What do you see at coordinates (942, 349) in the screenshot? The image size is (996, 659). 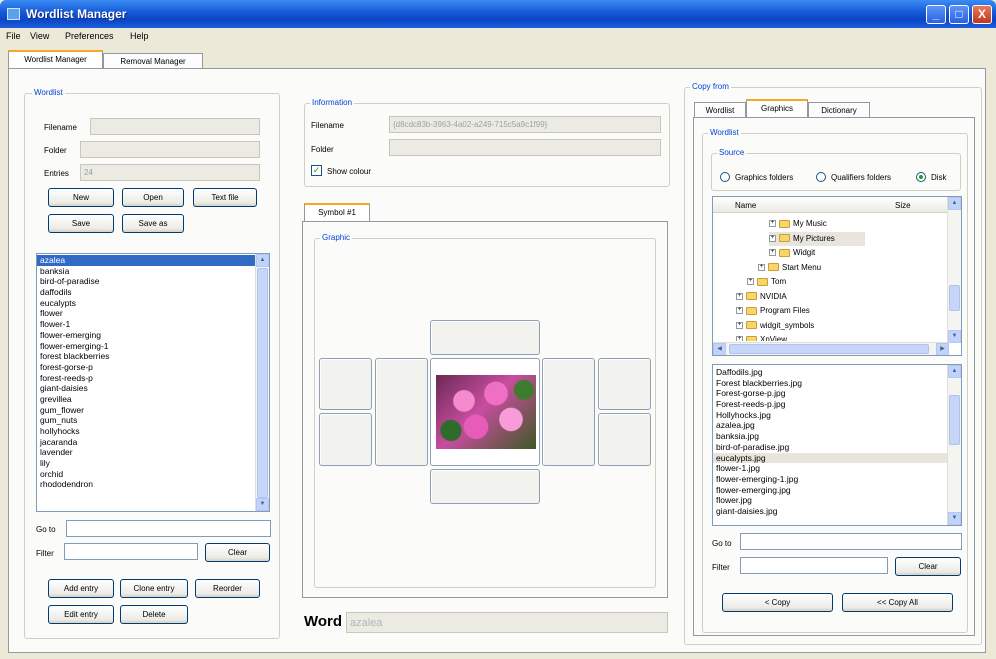 I see `tree-scroll-right-icon: ▶` at bounding box center [942, 349].